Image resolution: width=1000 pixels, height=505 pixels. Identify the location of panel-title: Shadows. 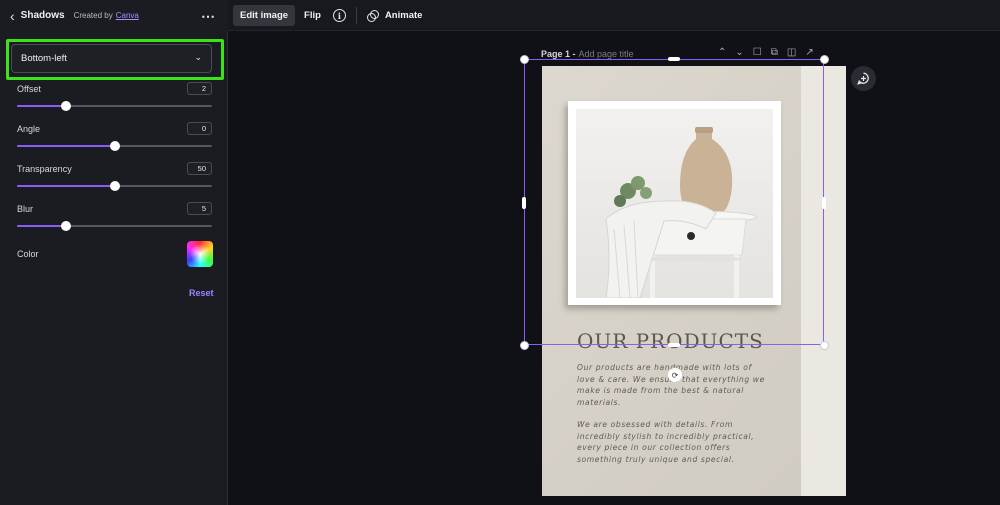
(43, 15).